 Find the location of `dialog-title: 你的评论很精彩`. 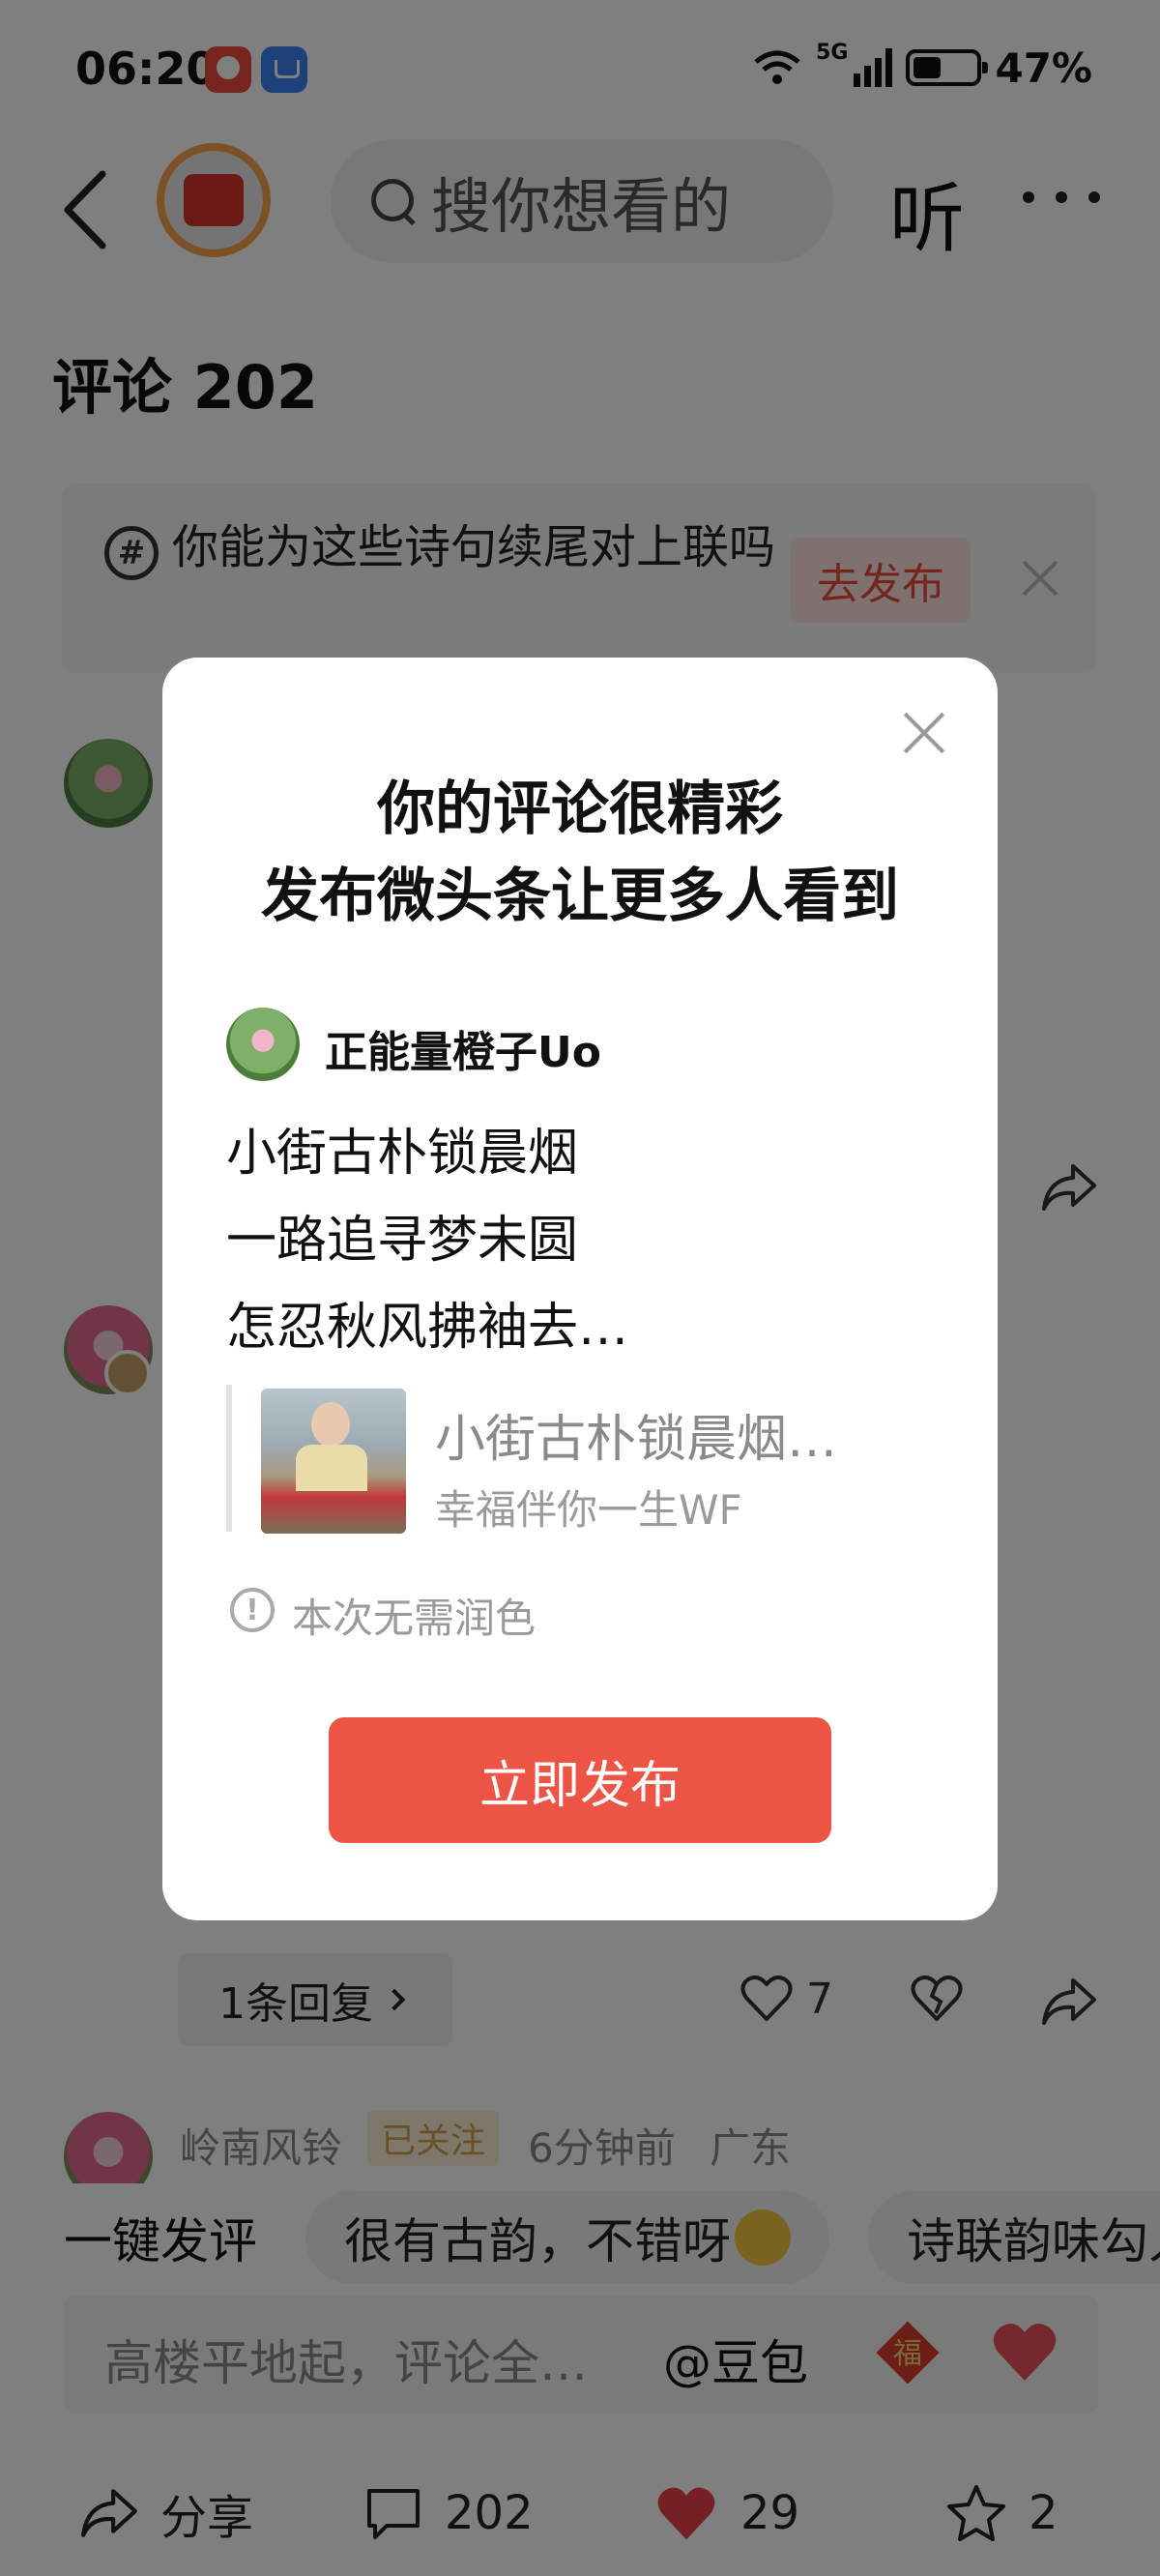

dialog-title: 你的评论很精彩 is located at coordinates (580, 809).